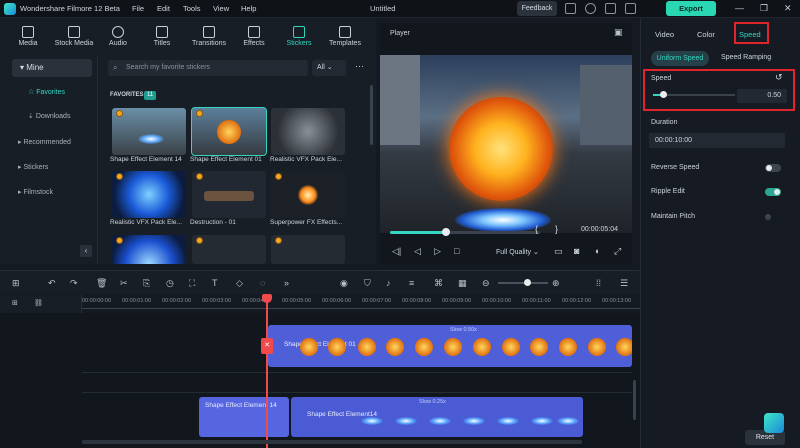  Describe the element at coordinates (329, 68) in the screenshot. I see `filter-select: All ⌄` at that location.